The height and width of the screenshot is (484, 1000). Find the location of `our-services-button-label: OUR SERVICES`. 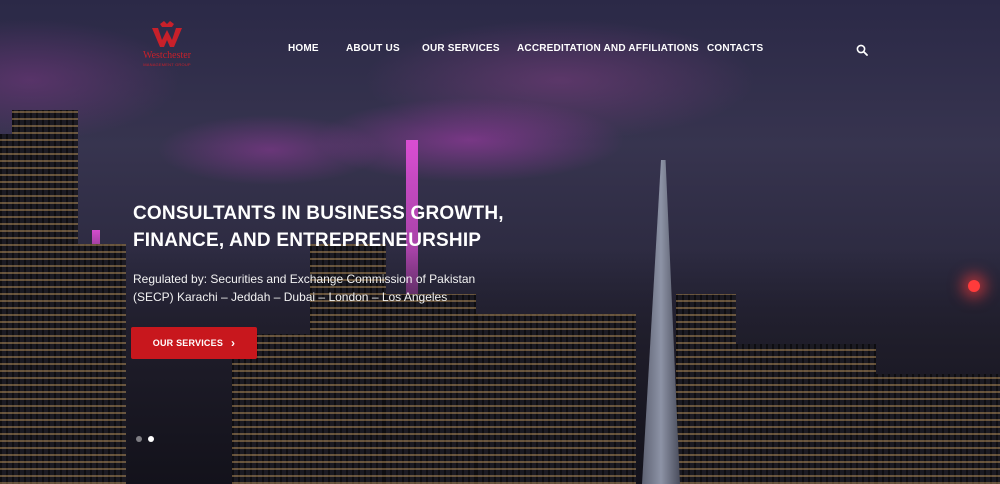

our-services-button-label: OUR SERVICES is located at coordinates (188, 343).